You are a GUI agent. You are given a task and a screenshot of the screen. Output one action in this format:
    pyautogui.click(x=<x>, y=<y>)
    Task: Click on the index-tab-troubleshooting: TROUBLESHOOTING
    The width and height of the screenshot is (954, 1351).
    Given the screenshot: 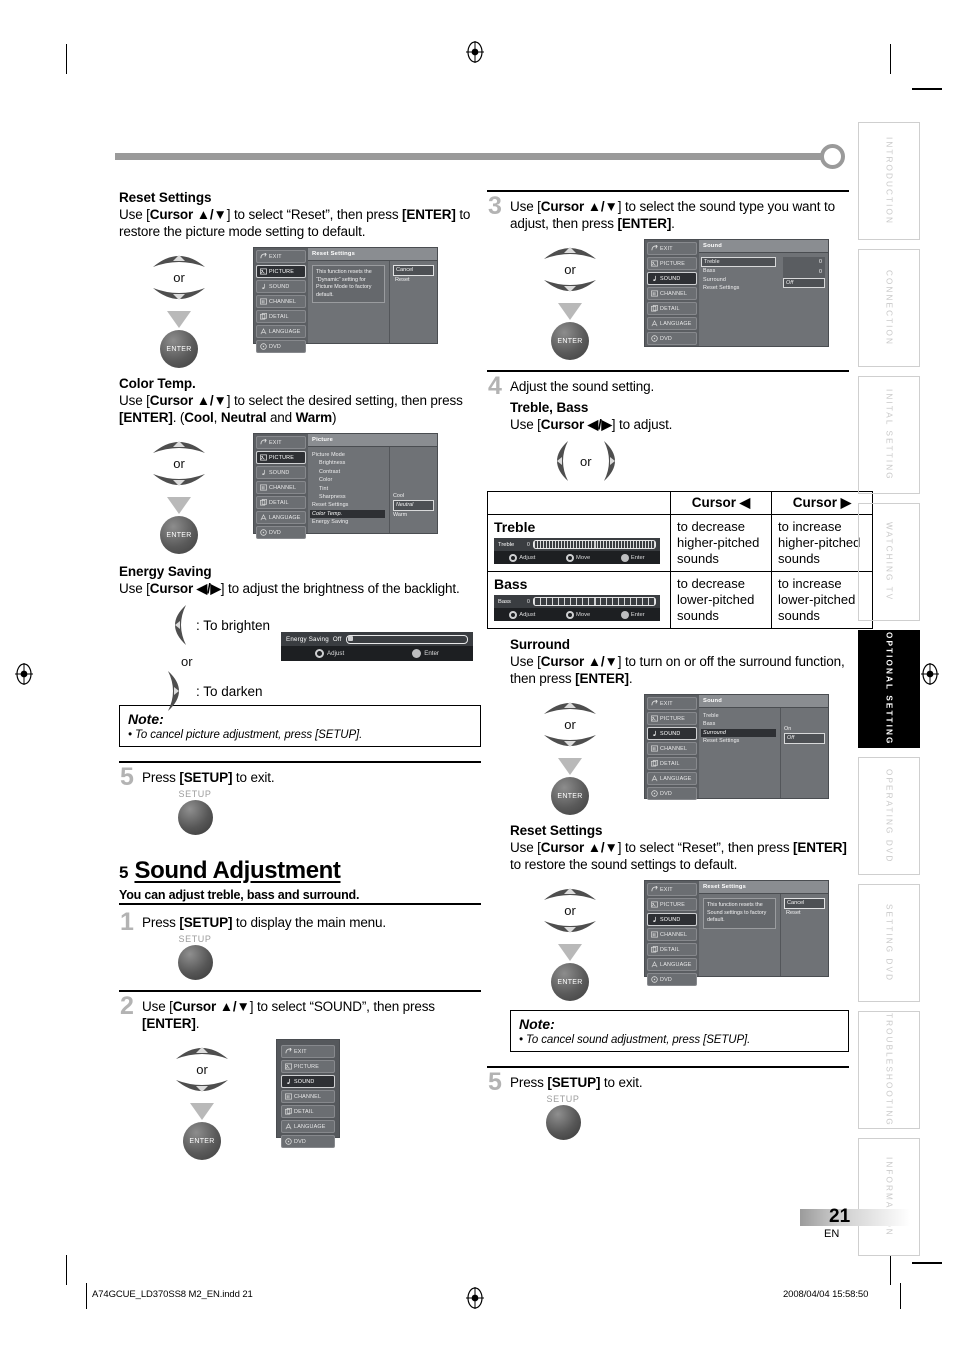 What is the action you would take?
    pyautogui.click(x=889, y=1070)
    